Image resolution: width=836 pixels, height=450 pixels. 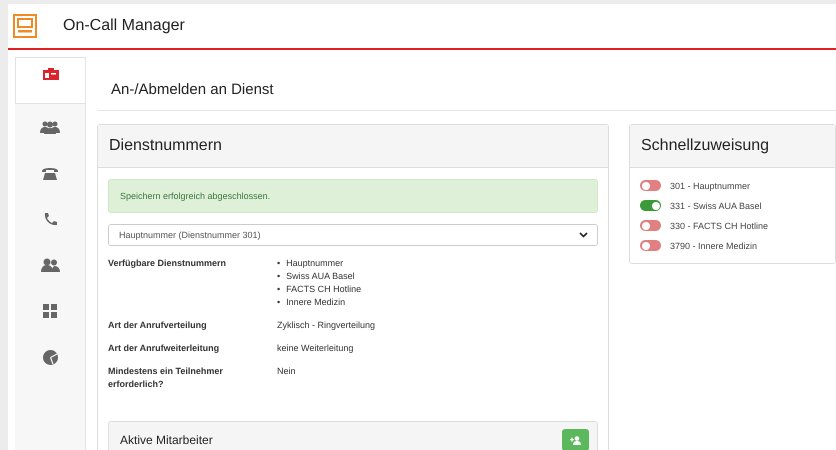 What do you see at coordinates (50, 311) in the screenshot?
I see `grid-icon` at bounding box center [50, 311].